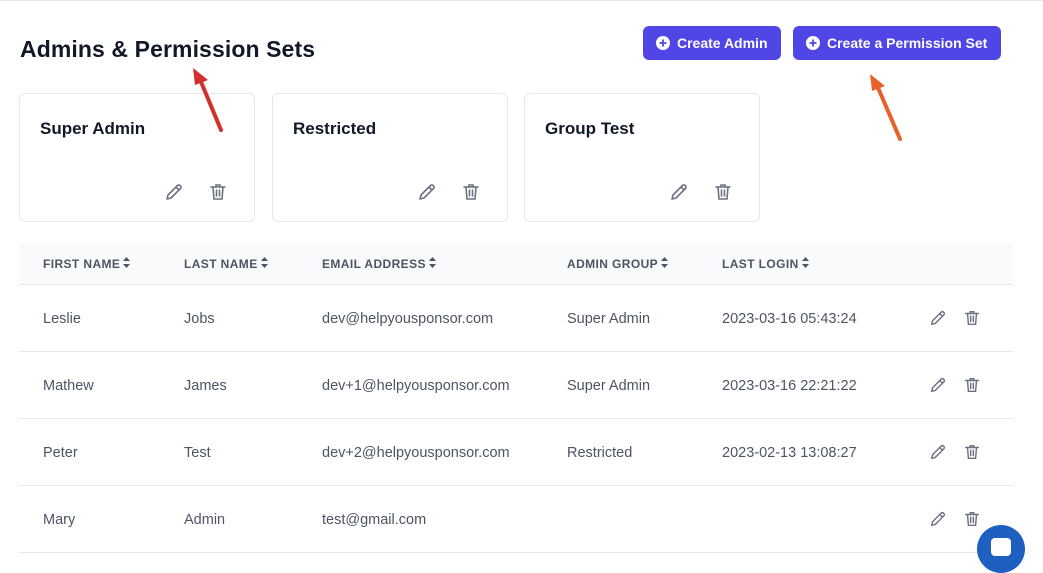  What do you see at coordinates (335, 128) in the screenshot?
I see `permission-set-name: Restricted` at bounding box center [335, 128].